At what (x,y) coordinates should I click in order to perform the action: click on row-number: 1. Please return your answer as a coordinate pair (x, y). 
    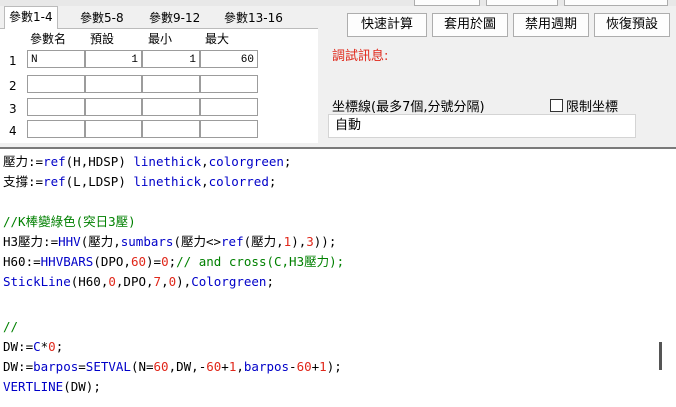
    Looking at the image, I should click on (13, 61).